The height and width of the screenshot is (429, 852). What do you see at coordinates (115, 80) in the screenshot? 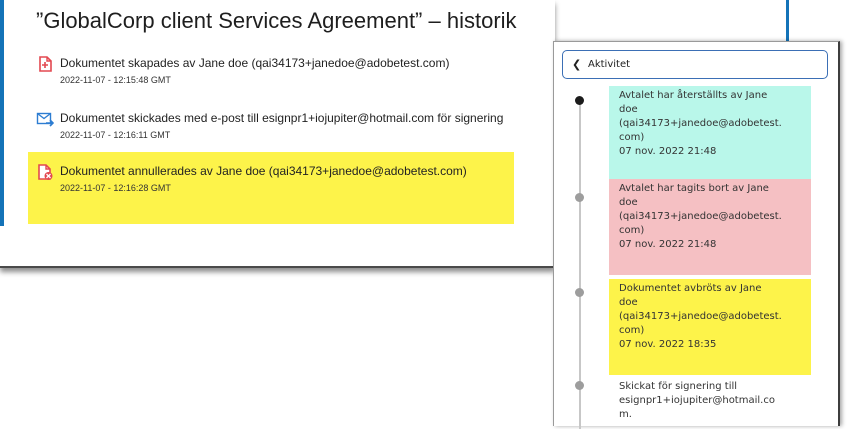
I see `history-event-time: 2022-11-07 - 12:15:48 GMT` at bounding box center [115, 80].